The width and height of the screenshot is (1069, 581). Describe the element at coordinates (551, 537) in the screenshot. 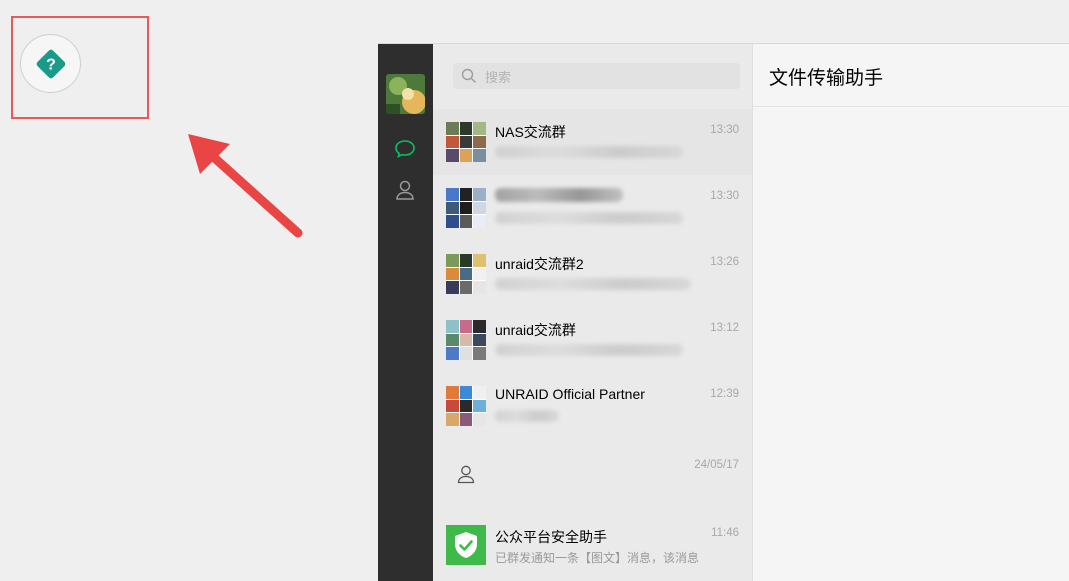

I see `chat-name: 公众平台安全助手` at that location.